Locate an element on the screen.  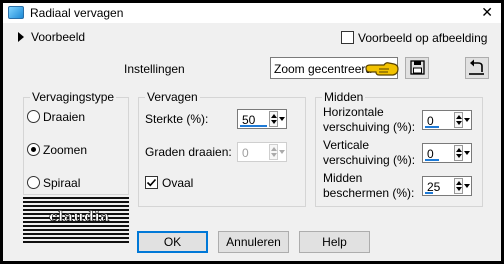
protect-center-label-2: beschermen (%): is located at coordinates (369, 193).